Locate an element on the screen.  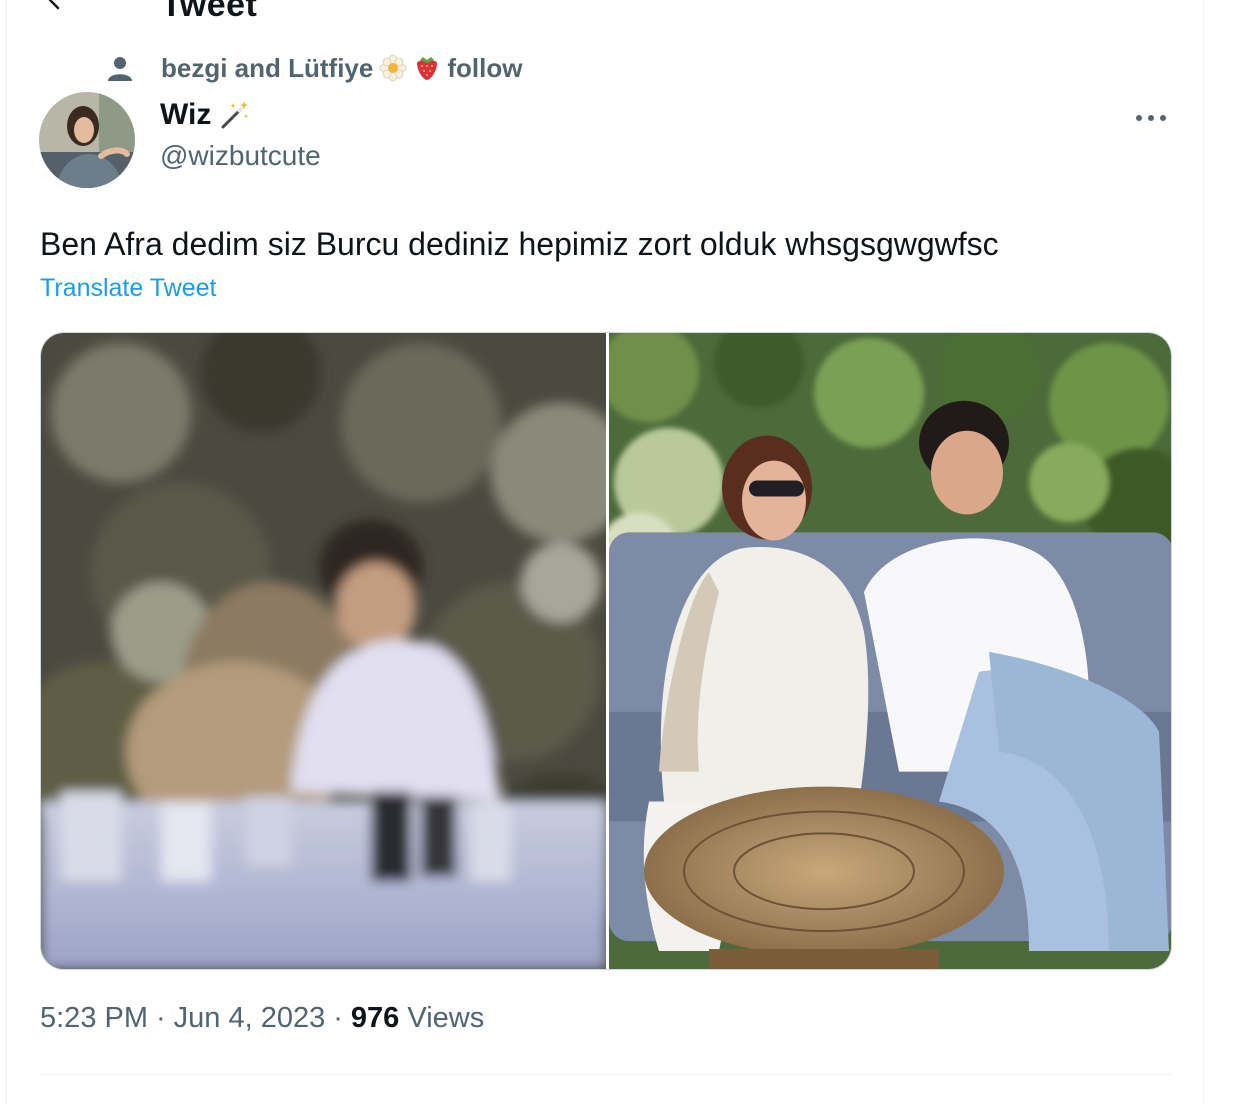
tweet-meta: 5:23 PM · Jun 4, 2023 · 976 Views is located at coordinates (262, 1018).